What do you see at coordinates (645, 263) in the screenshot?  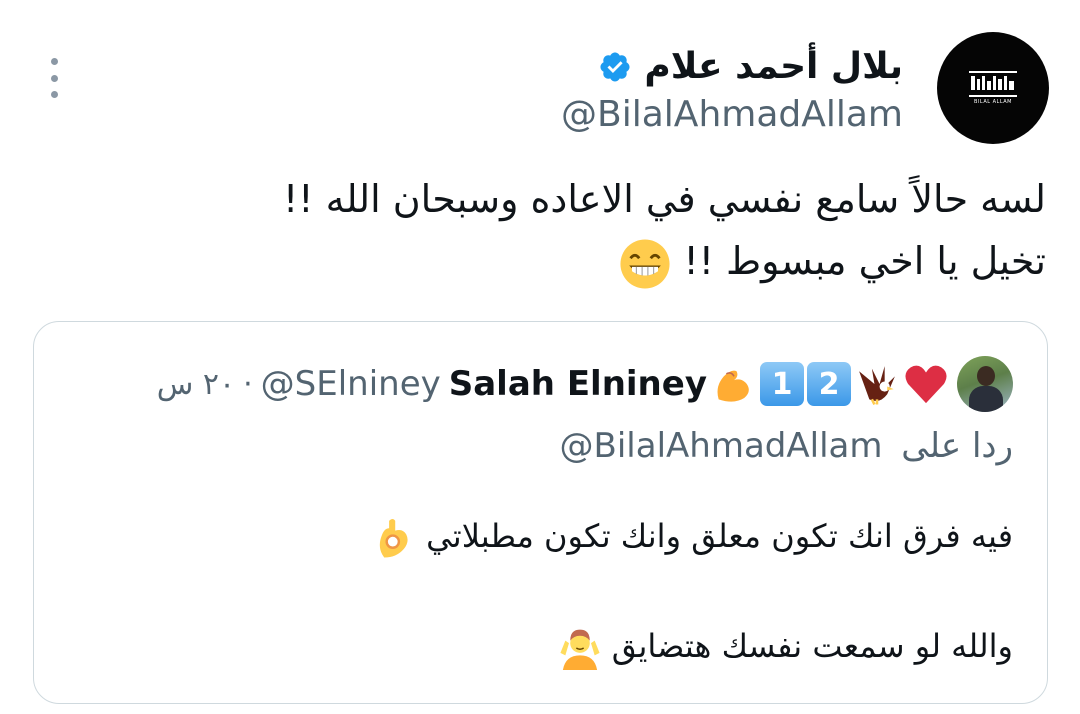 I see `grinning-face-icon` at bounding box center [645, 263].